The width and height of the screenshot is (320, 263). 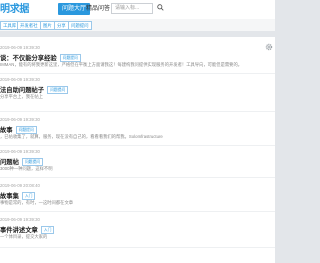 What do you see at coordinates (27, 229) in the screenshot?
I see `post-title: 事件讲述文章 入门` at bounding box center [27, 229].